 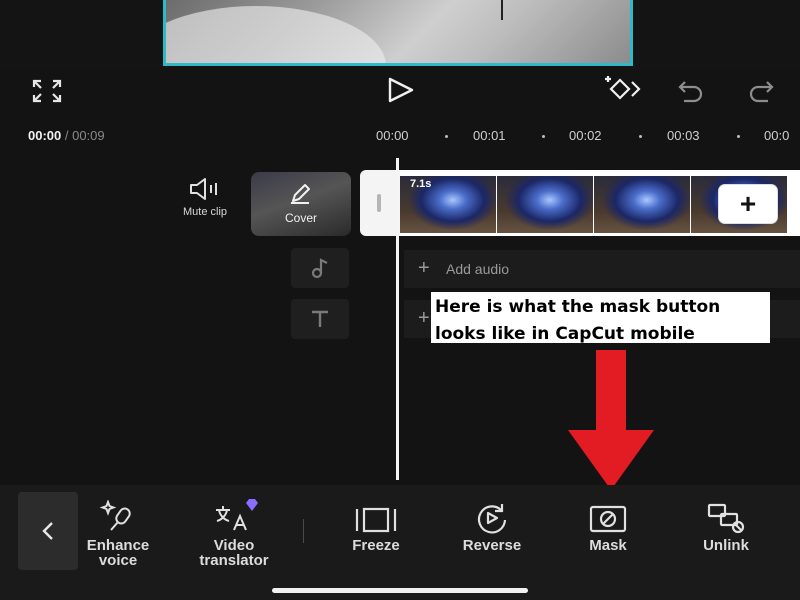 I want to click on enhance-voice-icon, so click(x=118, y=517).